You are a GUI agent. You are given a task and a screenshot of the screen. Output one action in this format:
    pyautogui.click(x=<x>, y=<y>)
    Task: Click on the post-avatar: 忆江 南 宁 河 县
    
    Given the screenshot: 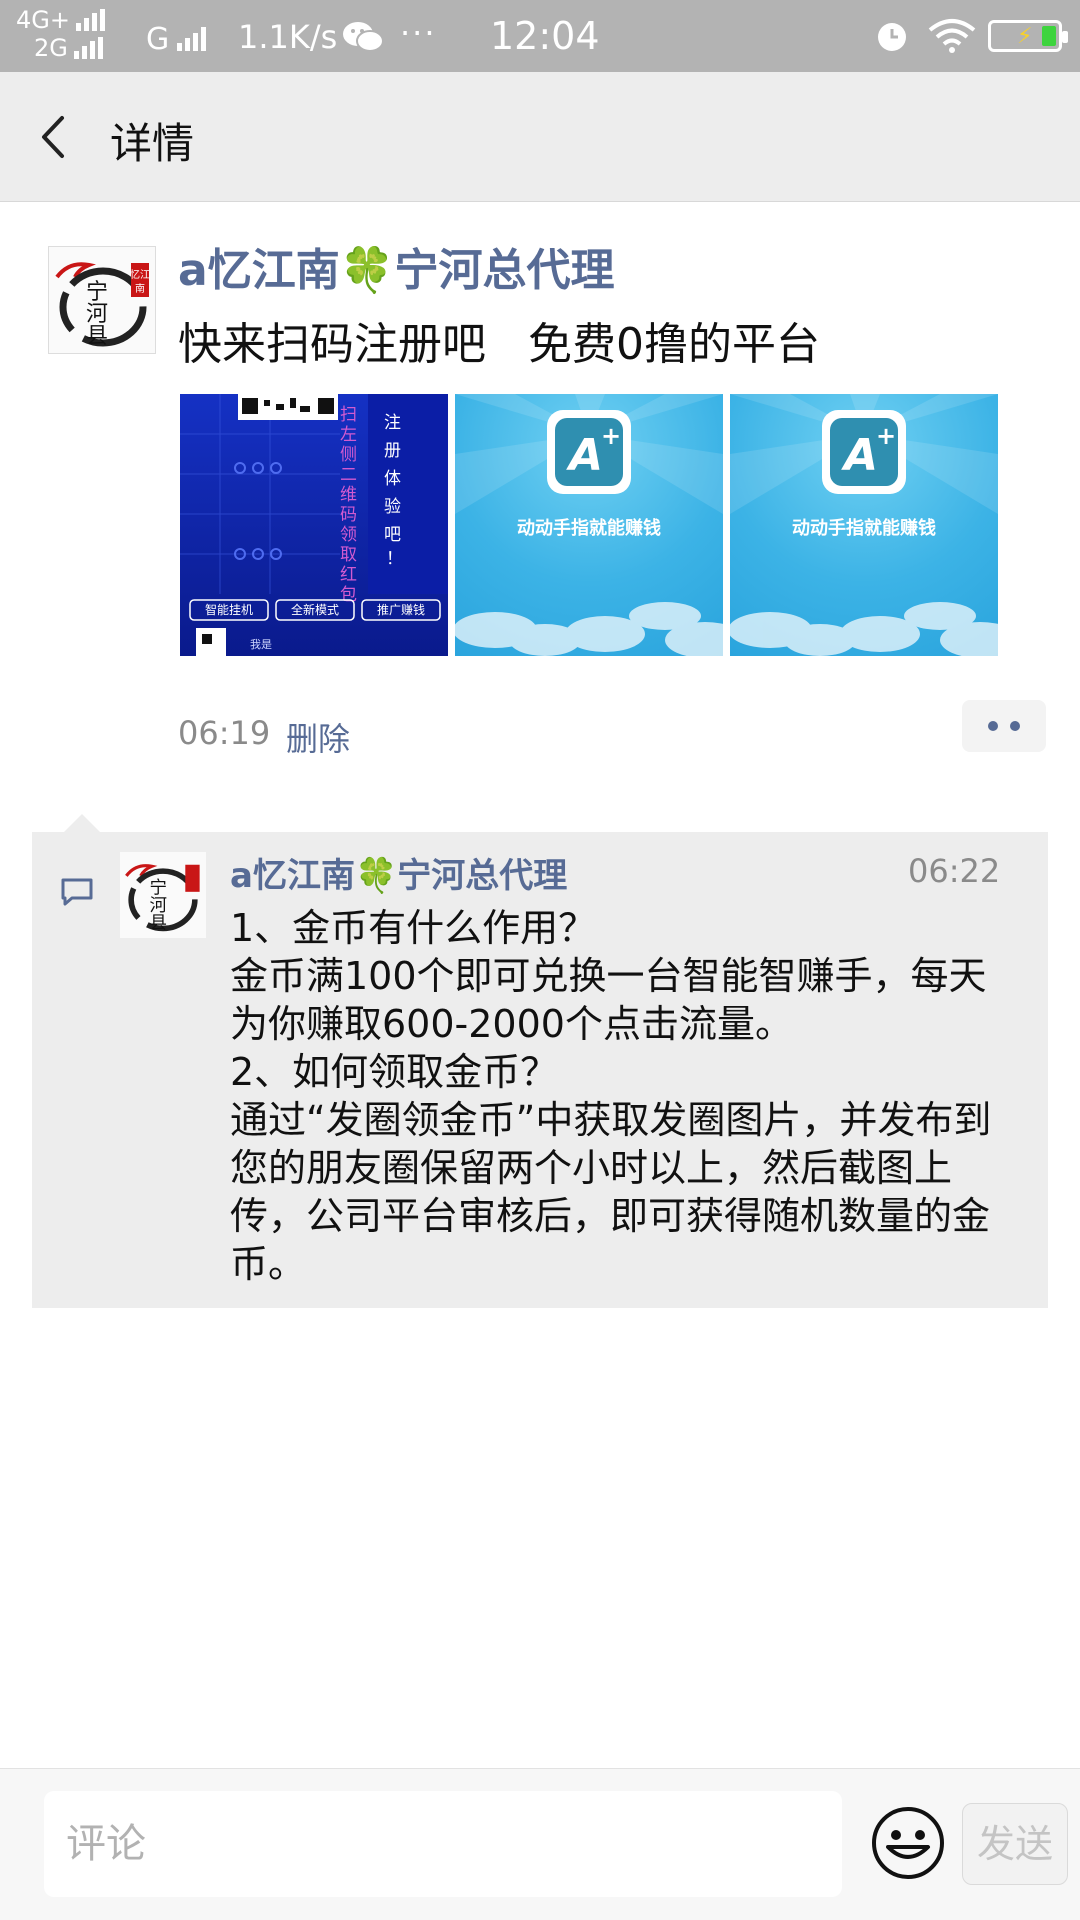 What is the action you would take?
    pyautogui.click(x=102, y=300)
    